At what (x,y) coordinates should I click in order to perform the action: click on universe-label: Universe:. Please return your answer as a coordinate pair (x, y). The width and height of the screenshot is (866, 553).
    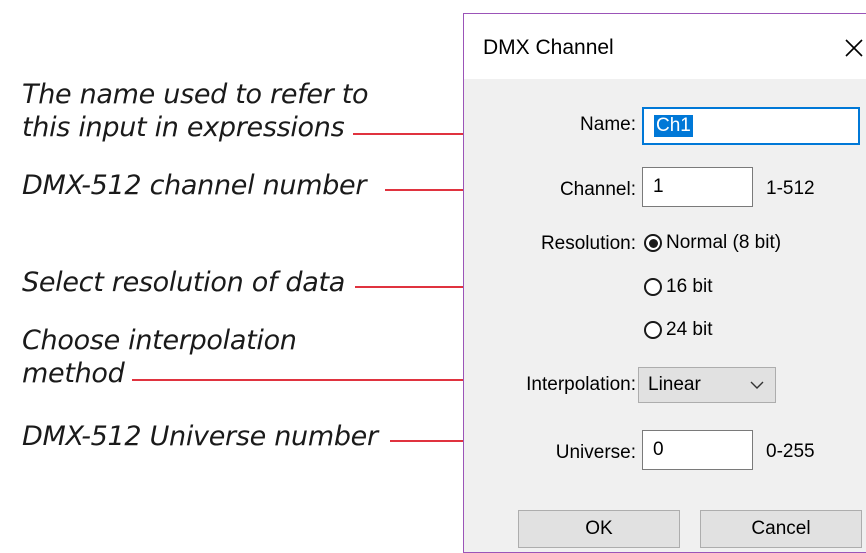
    Looking at the image, I should click on (595, 452).